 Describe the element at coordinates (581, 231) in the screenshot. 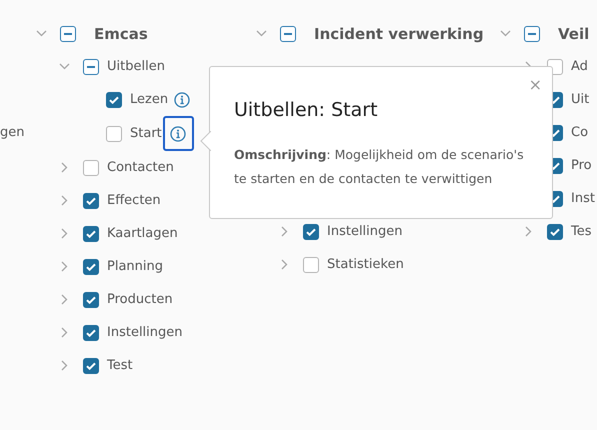

I see `tree-label: Tes` at that location.